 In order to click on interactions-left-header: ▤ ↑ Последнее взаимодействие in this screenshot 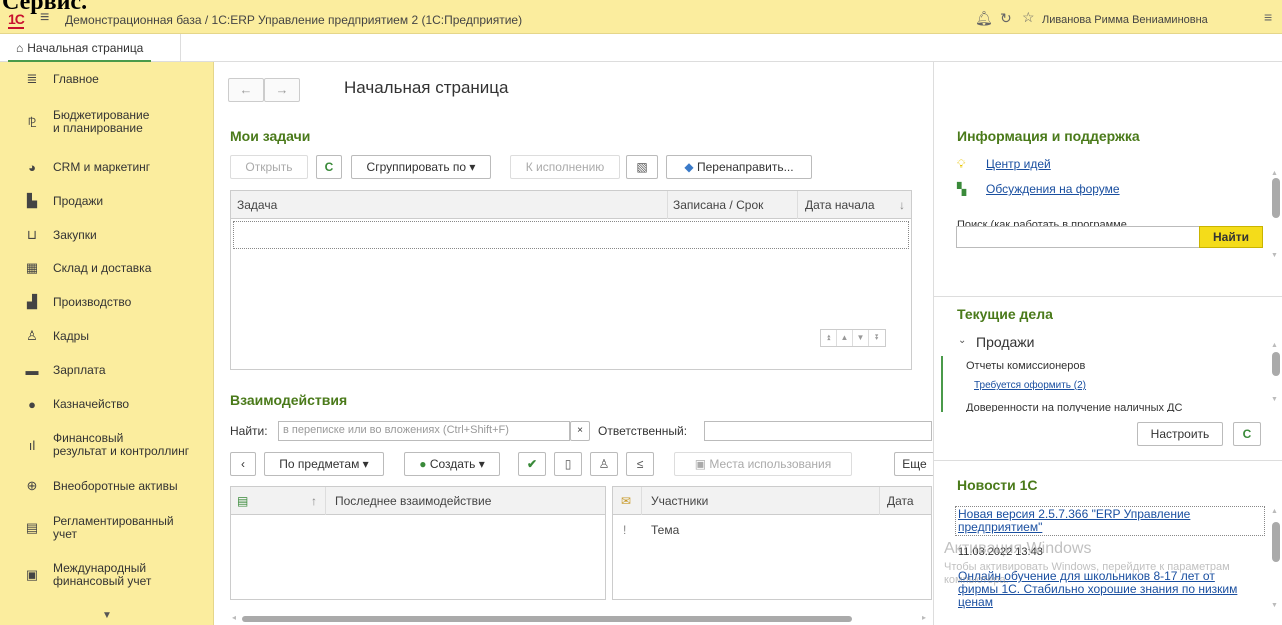, I will do `click(418, 501)`.